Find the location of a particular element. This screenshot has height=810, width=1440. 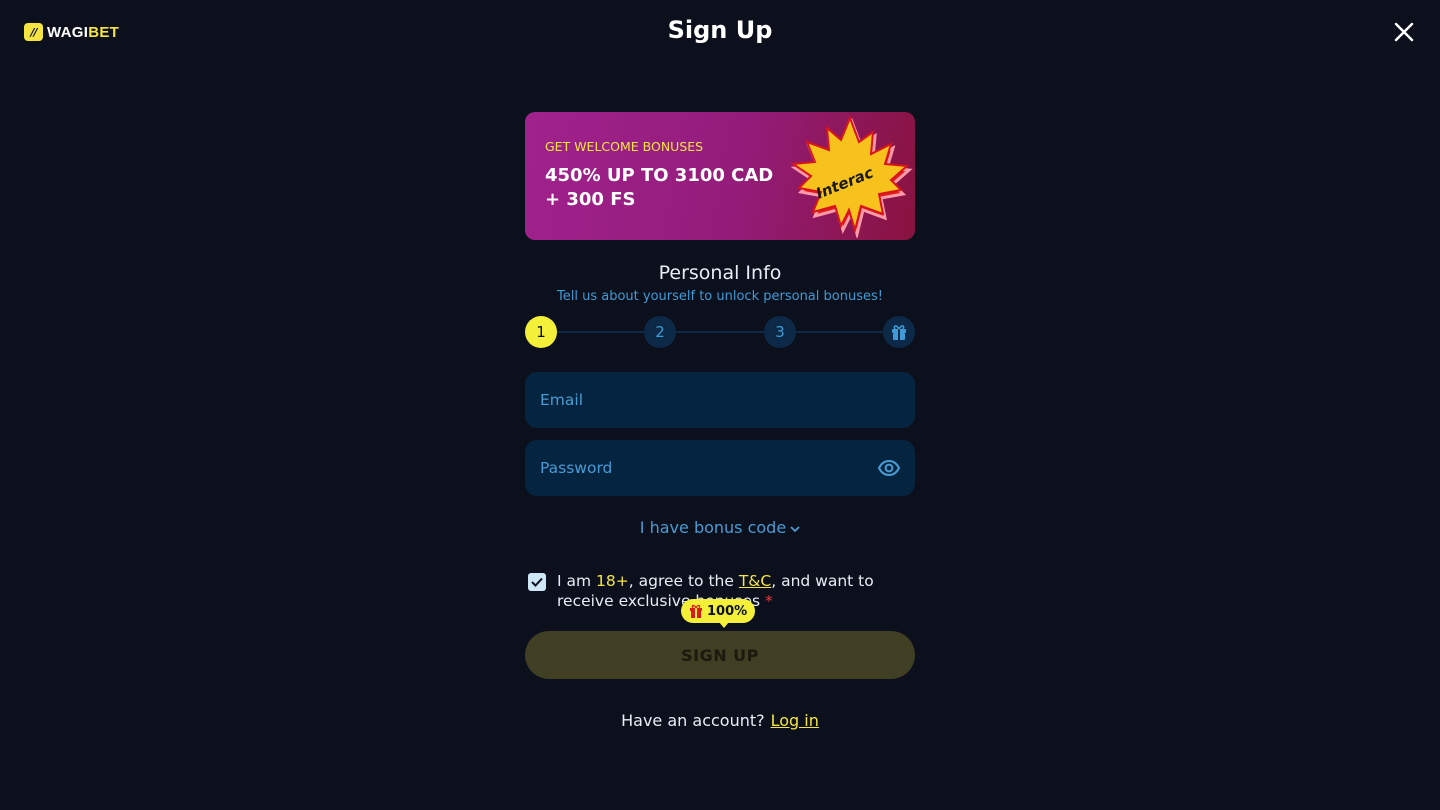

password-input is located at coordinates (720, 468).